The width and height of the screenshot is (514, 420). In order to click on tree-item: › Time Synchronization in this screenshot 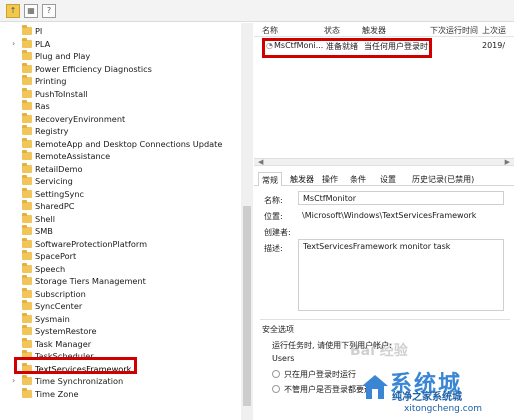, I will do `click(120, 381)`.